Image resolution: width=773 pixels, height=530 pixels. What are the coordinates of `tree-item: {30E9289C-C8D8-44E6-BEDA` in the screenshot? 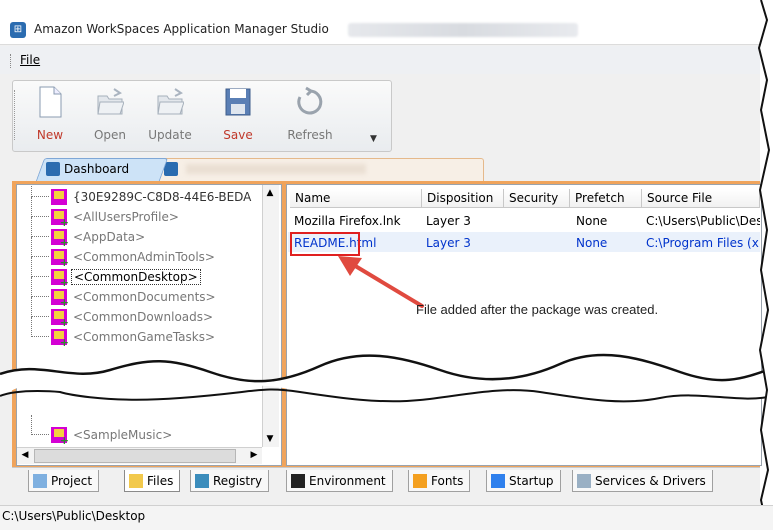 It's located at (147, 196).